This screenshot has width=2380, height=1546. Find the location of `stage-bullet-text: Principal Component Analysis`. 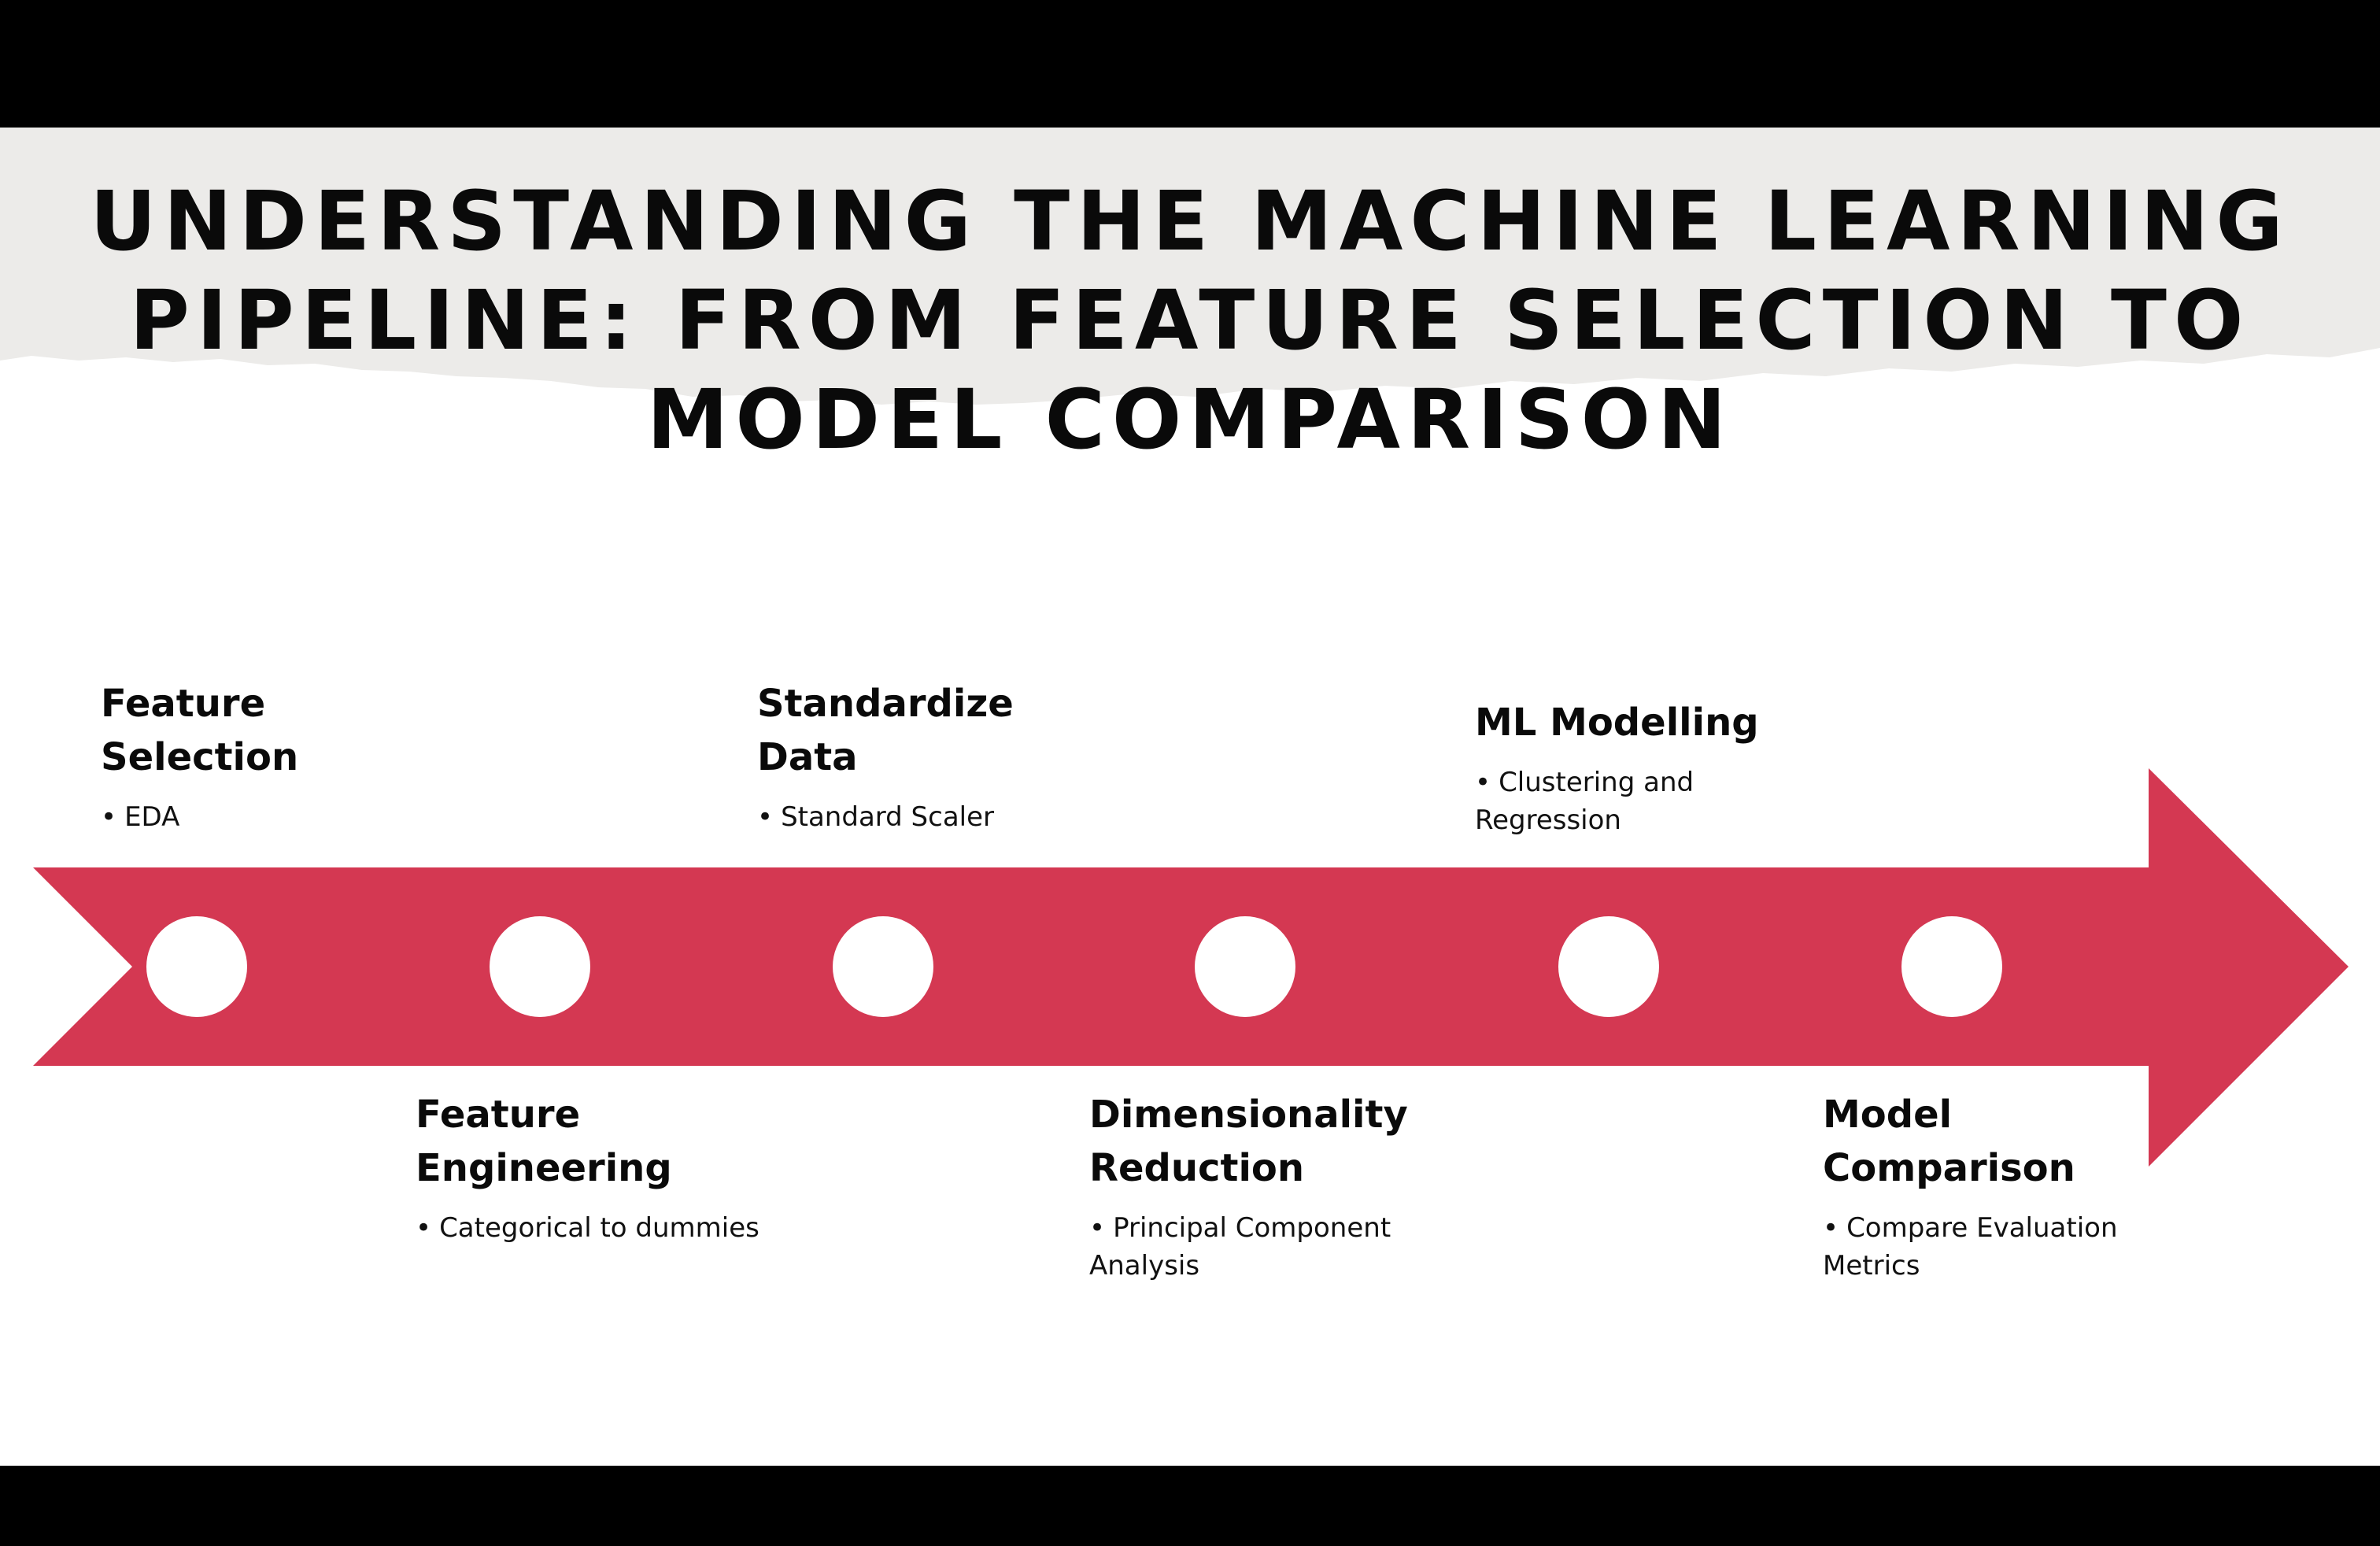

stage-bullet-text: Principal Component Analysis is located at coordinates (1240, 1247).